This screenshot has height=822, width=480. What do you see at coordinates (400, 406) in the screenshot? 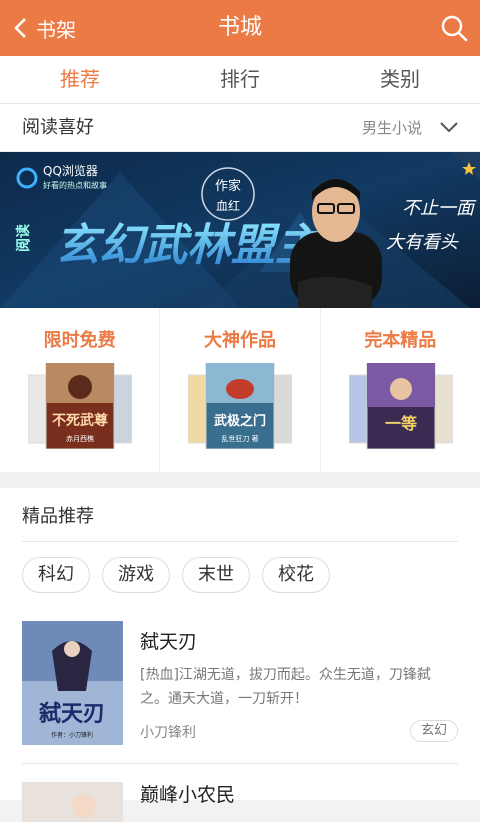
I see `cover-stack: 一等` at bounding box center [400, 406].